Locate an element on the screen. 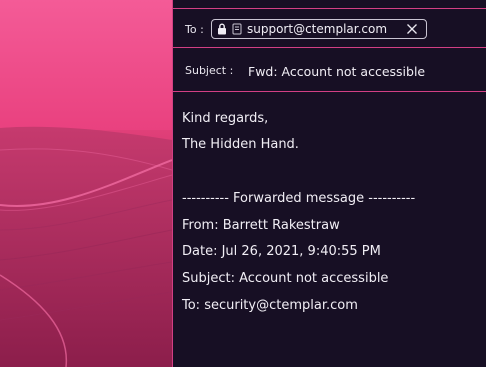  contact-card-icon is located at coordinates (237, 29).